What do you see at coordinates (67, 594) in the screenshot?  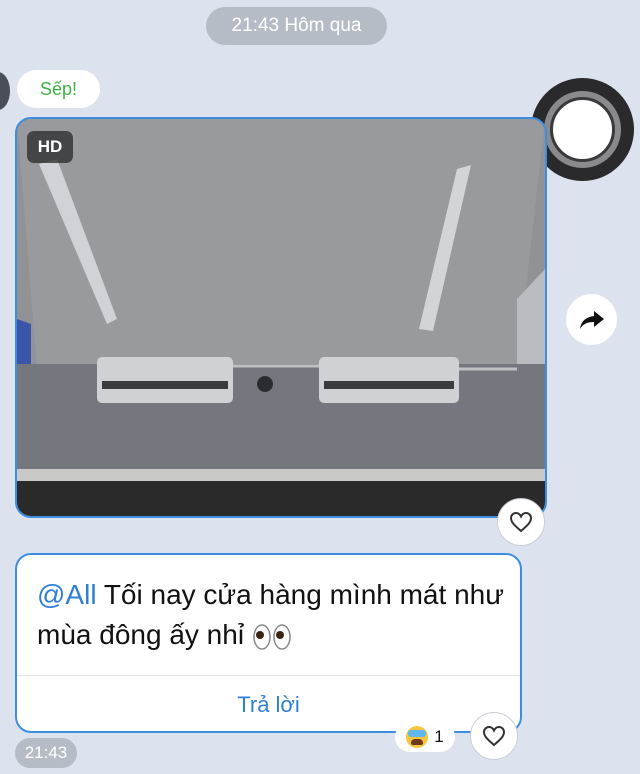 I see `mention-all: @All` at bounding box center [67, 594].